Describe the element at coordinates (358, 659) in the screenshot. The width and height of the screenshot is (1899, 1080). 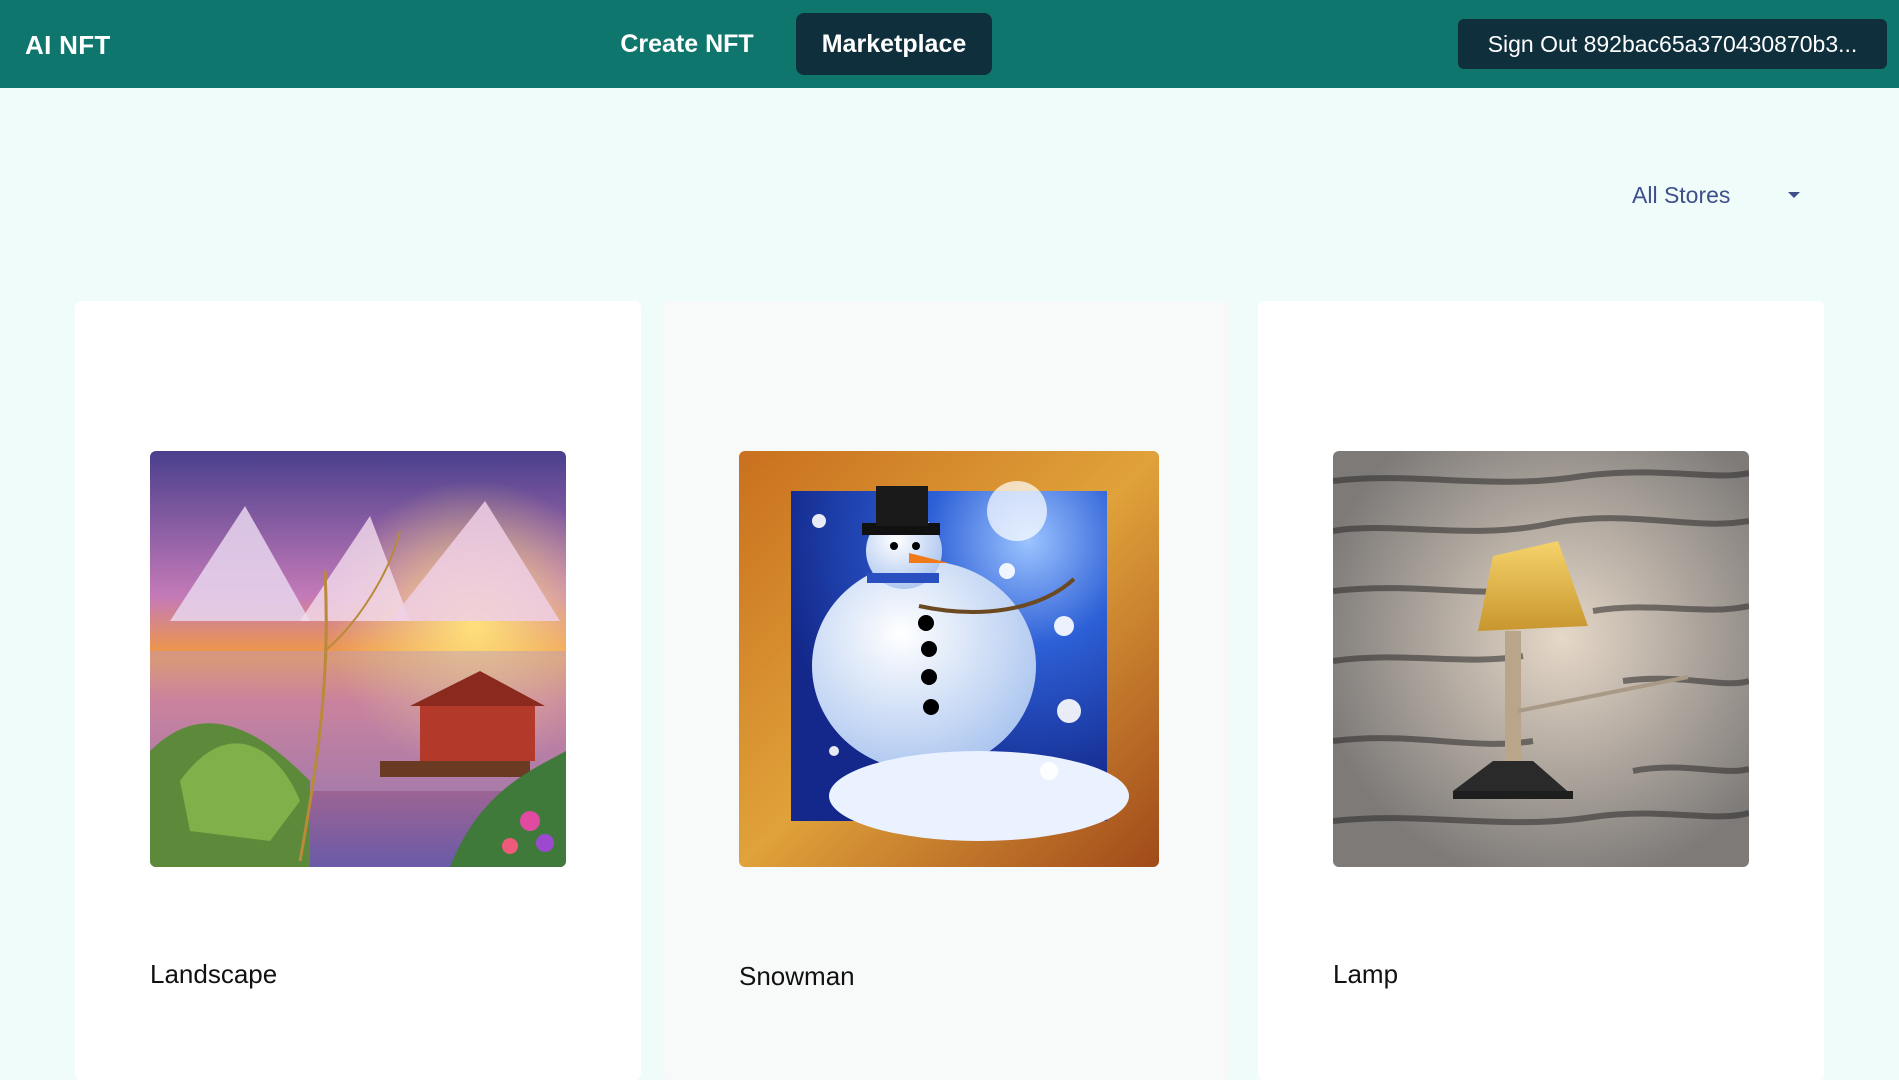
I see `nft-image-landscape` at that location.